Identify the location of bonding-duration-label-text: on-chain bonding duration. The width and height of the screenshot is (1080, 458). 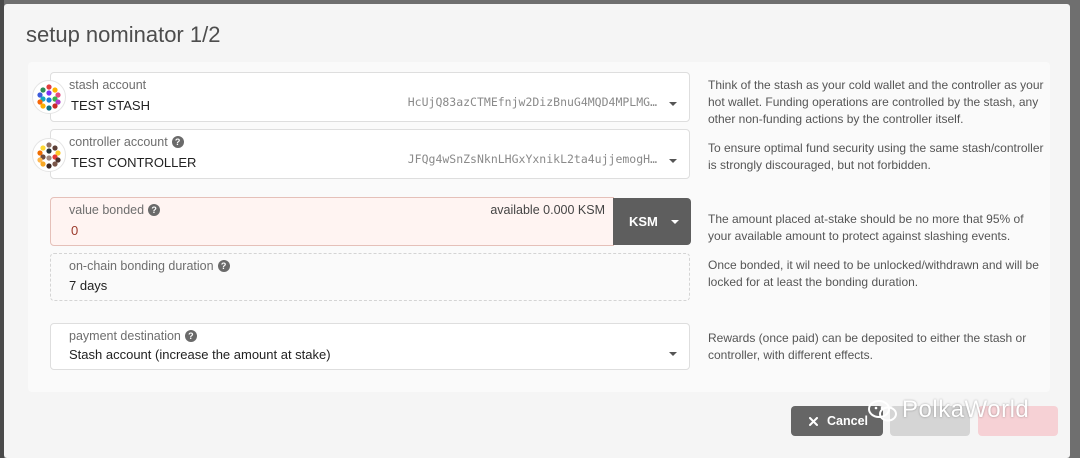
(141, 266).